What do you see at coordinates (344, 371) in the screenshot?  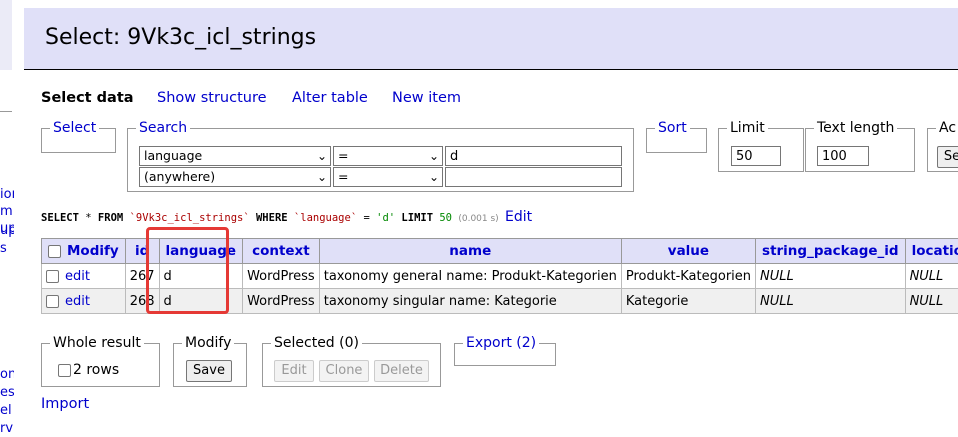 I see `clone-button: Clone` at bounding box center [344, 371].